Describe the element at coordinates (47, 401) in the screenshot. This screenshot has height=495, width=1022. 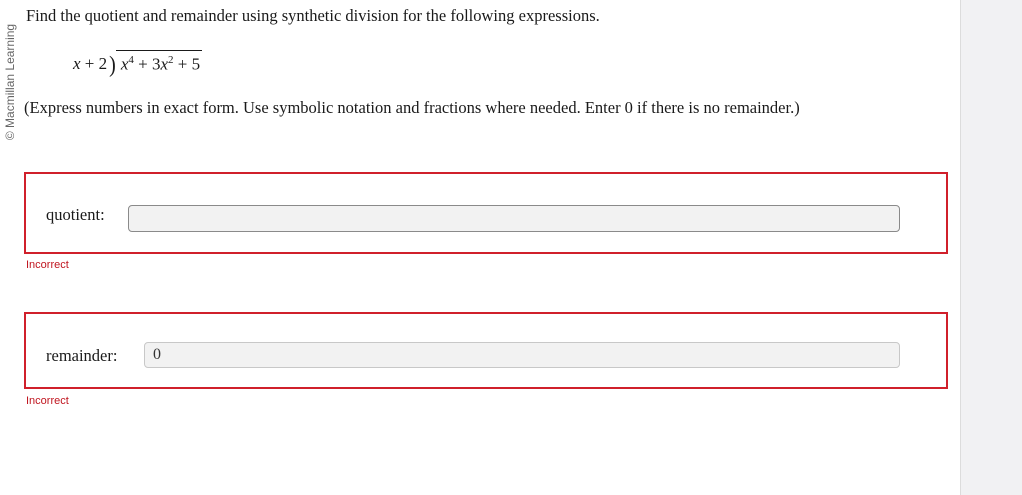
I see `remainder-status: Incorrect` at that location.